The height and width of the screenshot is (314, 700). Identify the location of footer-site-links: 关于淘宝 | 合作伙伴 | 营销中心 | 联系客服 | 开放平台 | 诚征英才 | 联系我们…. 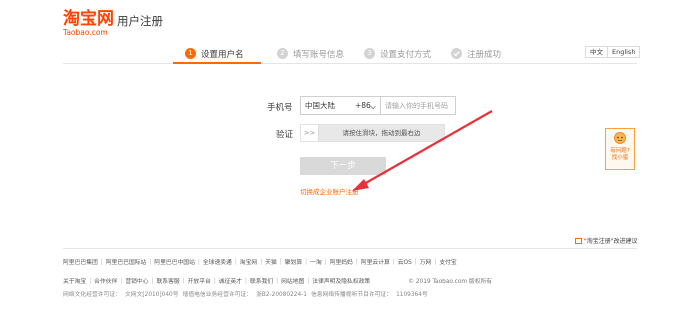
(279, 281).